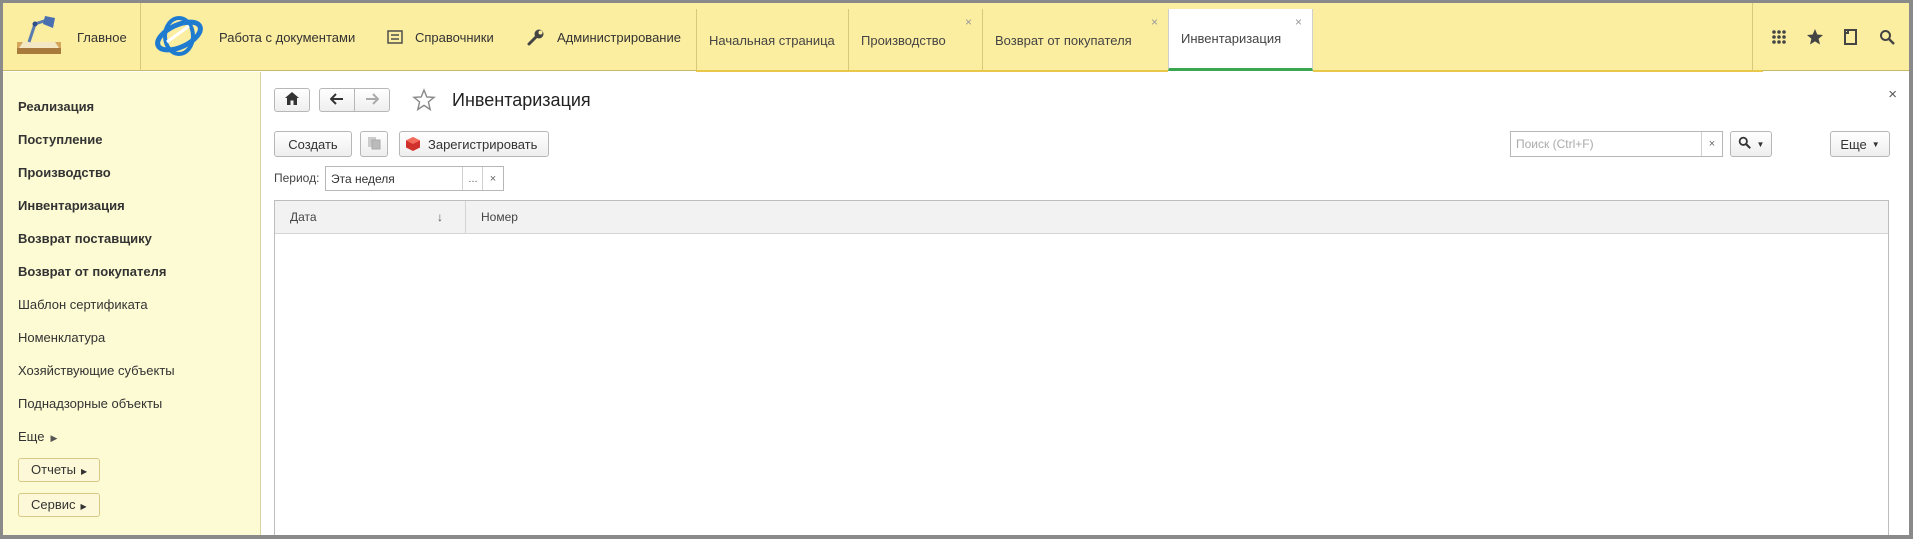  What do you see at coordinates (131, 205) in the screenshot?
I see `sidebar-item-inventory: Инвентаризация` at bounding box center [131, 205].